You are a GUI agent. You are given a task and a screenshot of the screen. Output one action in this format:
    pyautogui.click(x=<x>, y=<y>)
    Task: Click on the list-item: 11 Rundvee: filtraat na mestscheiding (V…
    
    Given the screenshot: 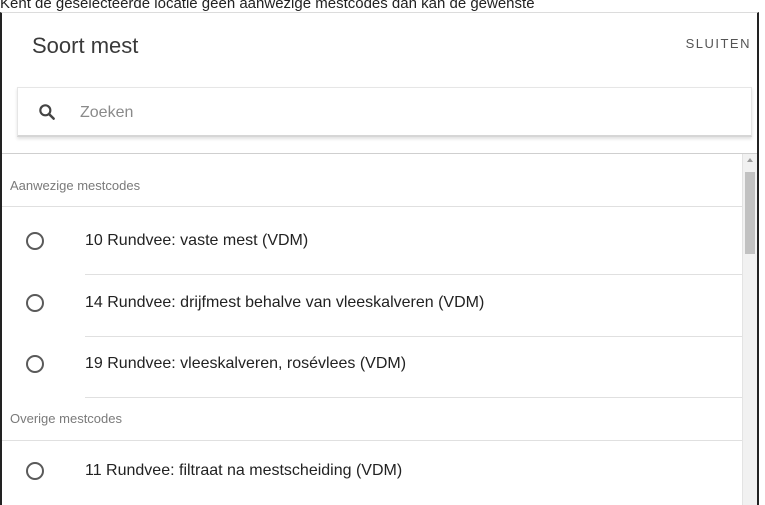 What is the action you would take?
    pyautogui.click(x=372, y=475)
    